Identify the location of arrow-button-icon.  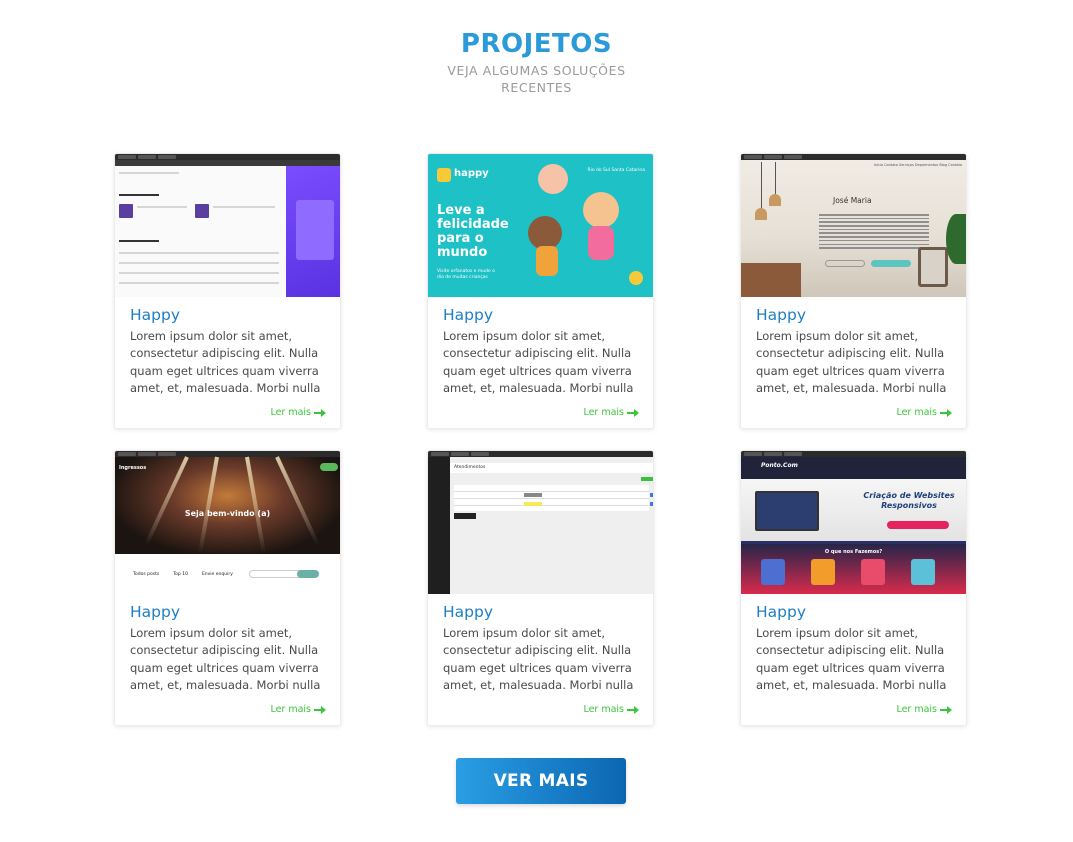
(636, 278).